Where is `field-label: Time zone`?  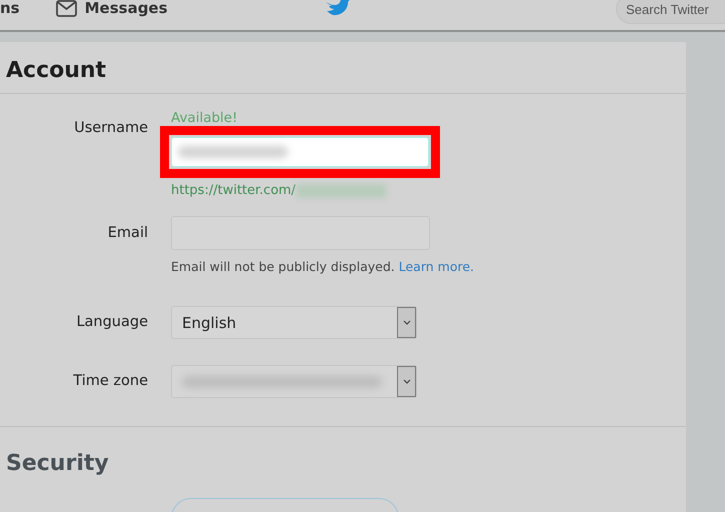
field-label: Time zone is located at coordinates (110, 381).